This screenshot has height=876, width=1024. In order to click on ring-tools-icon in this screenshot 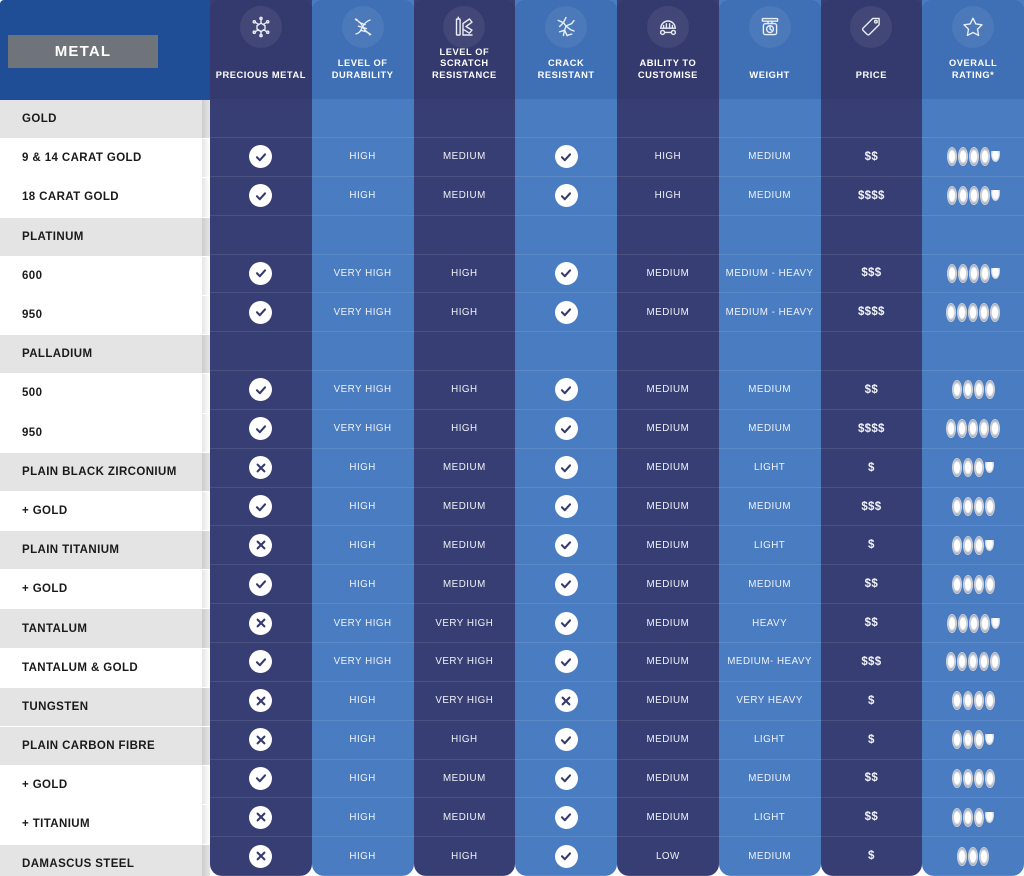, I will do `click(667, 27)`.